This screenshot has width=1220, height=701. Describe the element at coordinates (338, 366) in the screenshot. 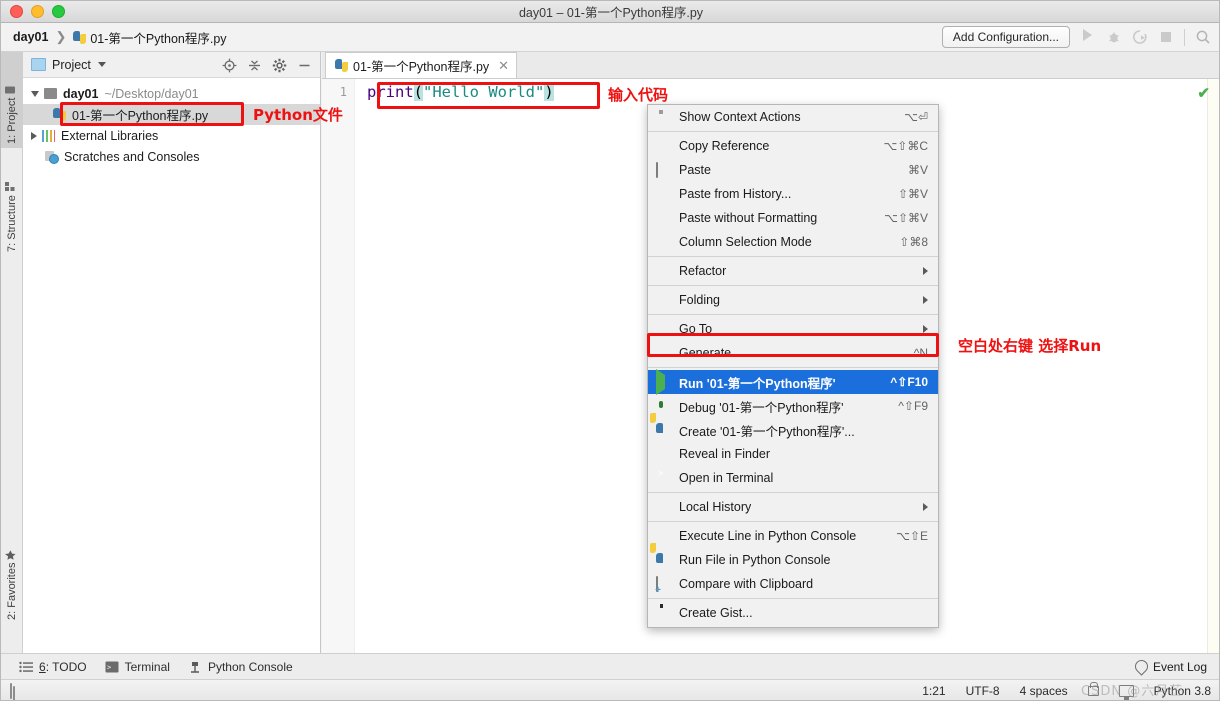

I see `editor-gutter: 1` at that location.